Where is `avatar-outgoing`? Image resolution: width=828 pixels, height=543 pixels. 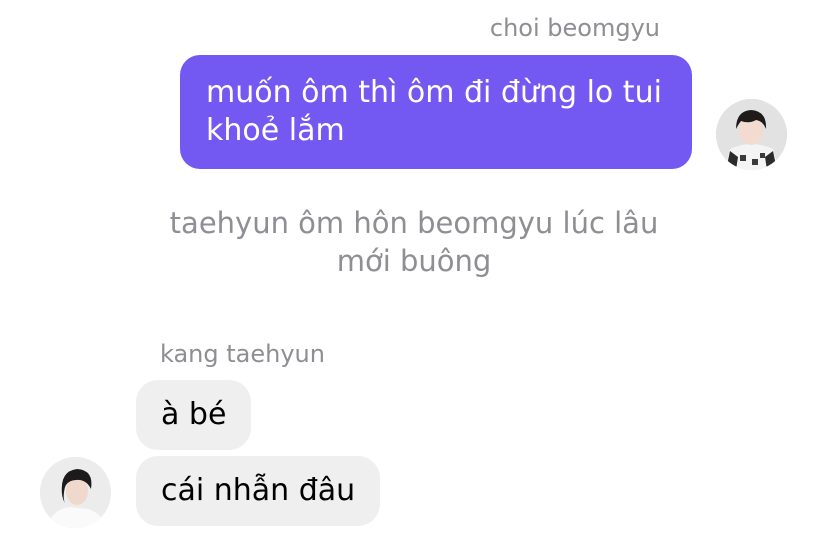 avatar-outgoing is located at coordinates (751, 134).